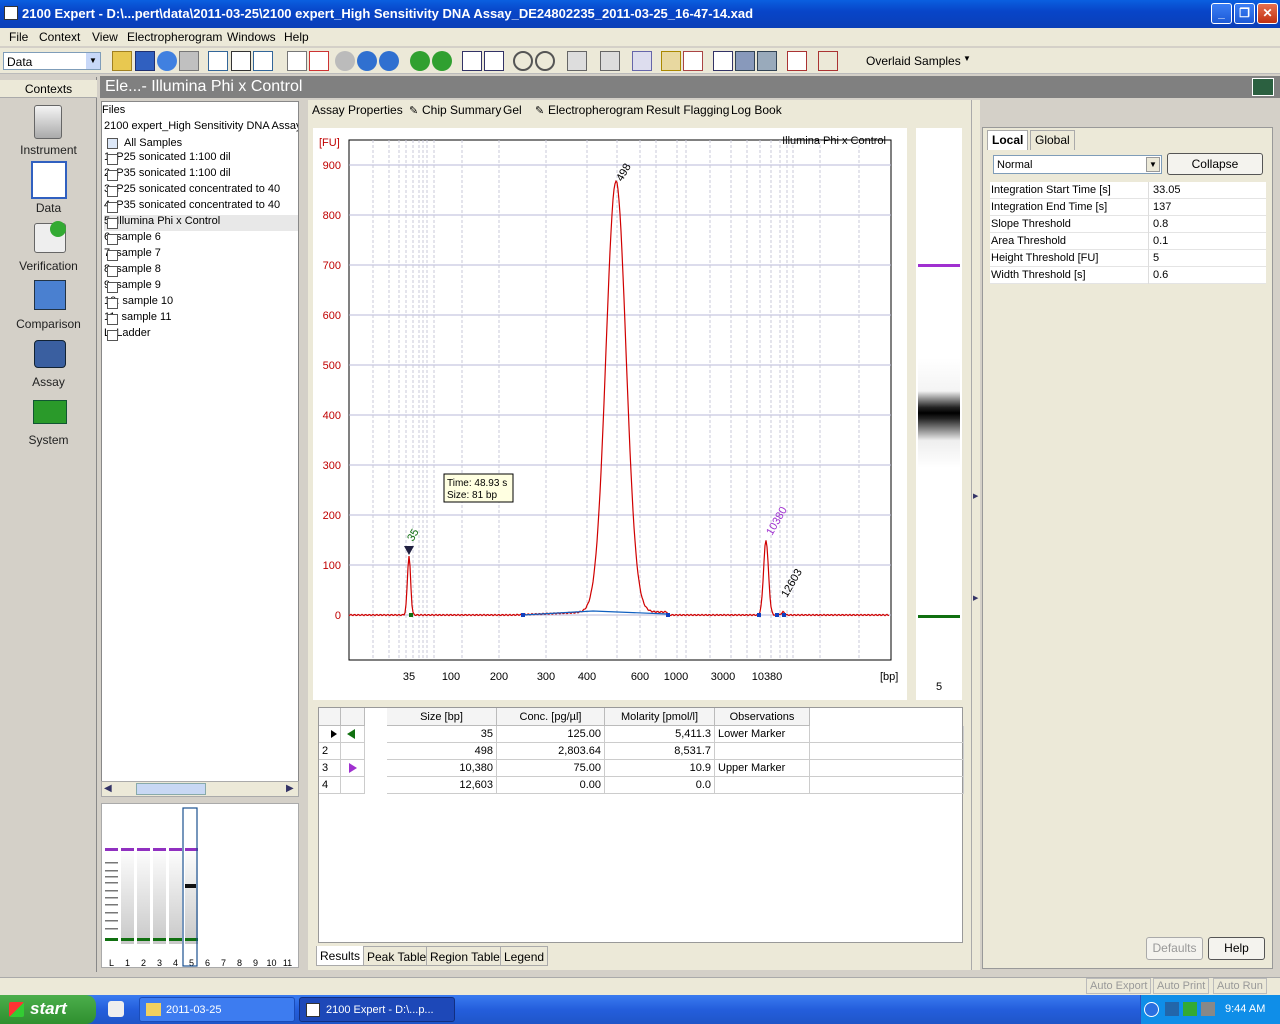  What do you see at coordinates (1160, 241) in the screenshot?
I see `property-value: 0.1` at bounding box center [1160, 241].